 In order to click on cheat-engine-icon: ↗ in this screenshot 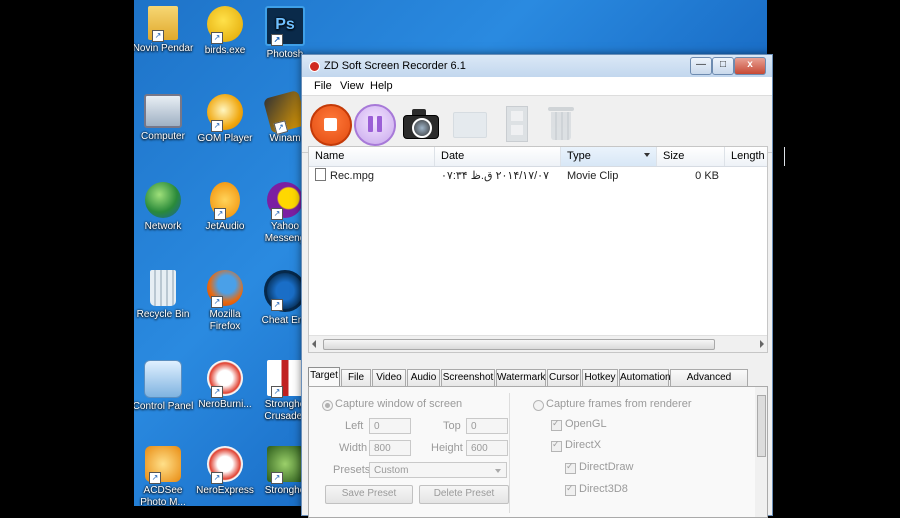, I will do `click(285, 291)`.